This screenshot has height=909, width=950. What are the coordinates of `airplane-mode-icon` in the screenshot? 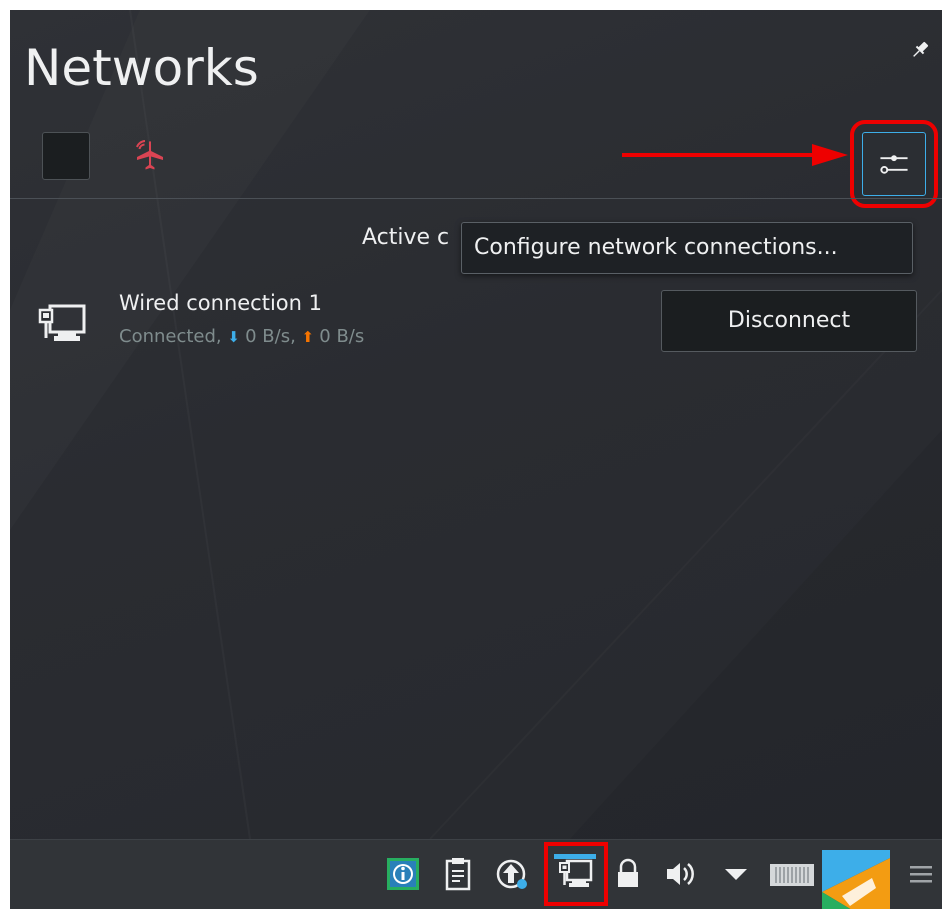 It's located at (149, 155).